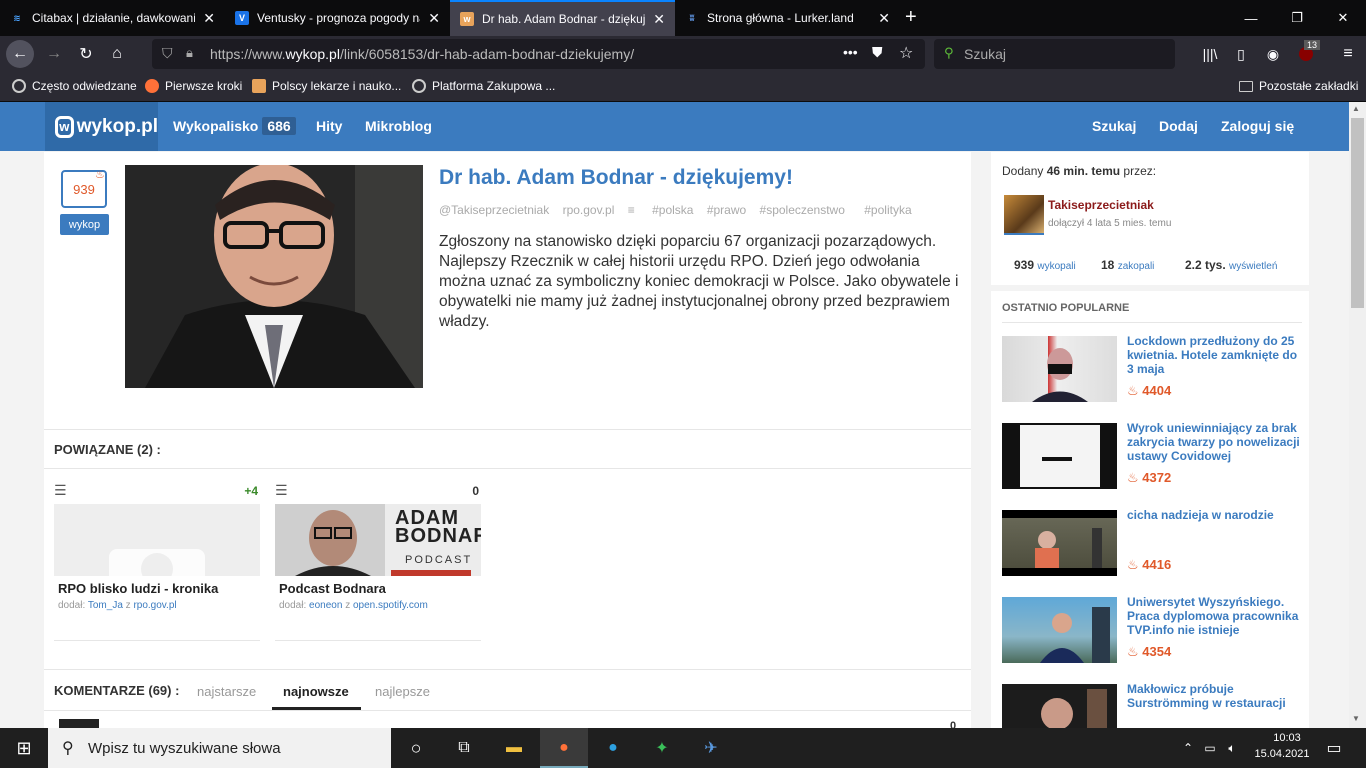 Image resolution: width=1366 pixels, height=768 pixels. I want to click on tab-najnowsze: najnowsze, so click(316, 691).